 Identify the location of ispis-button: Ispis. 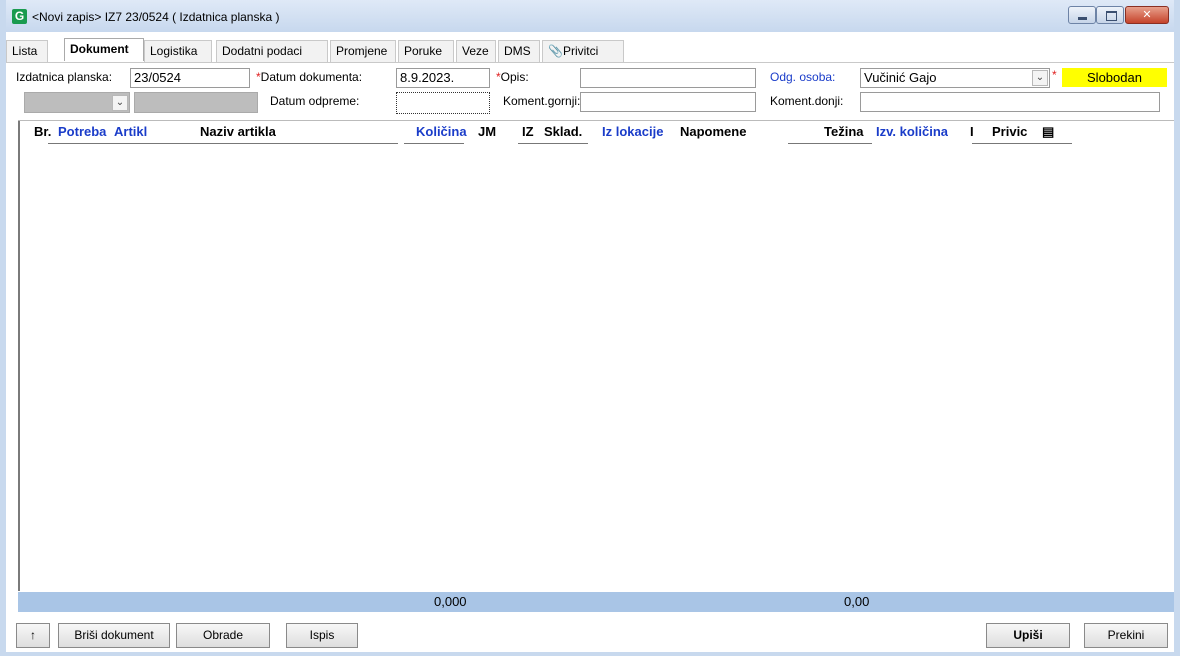
(322, 635).